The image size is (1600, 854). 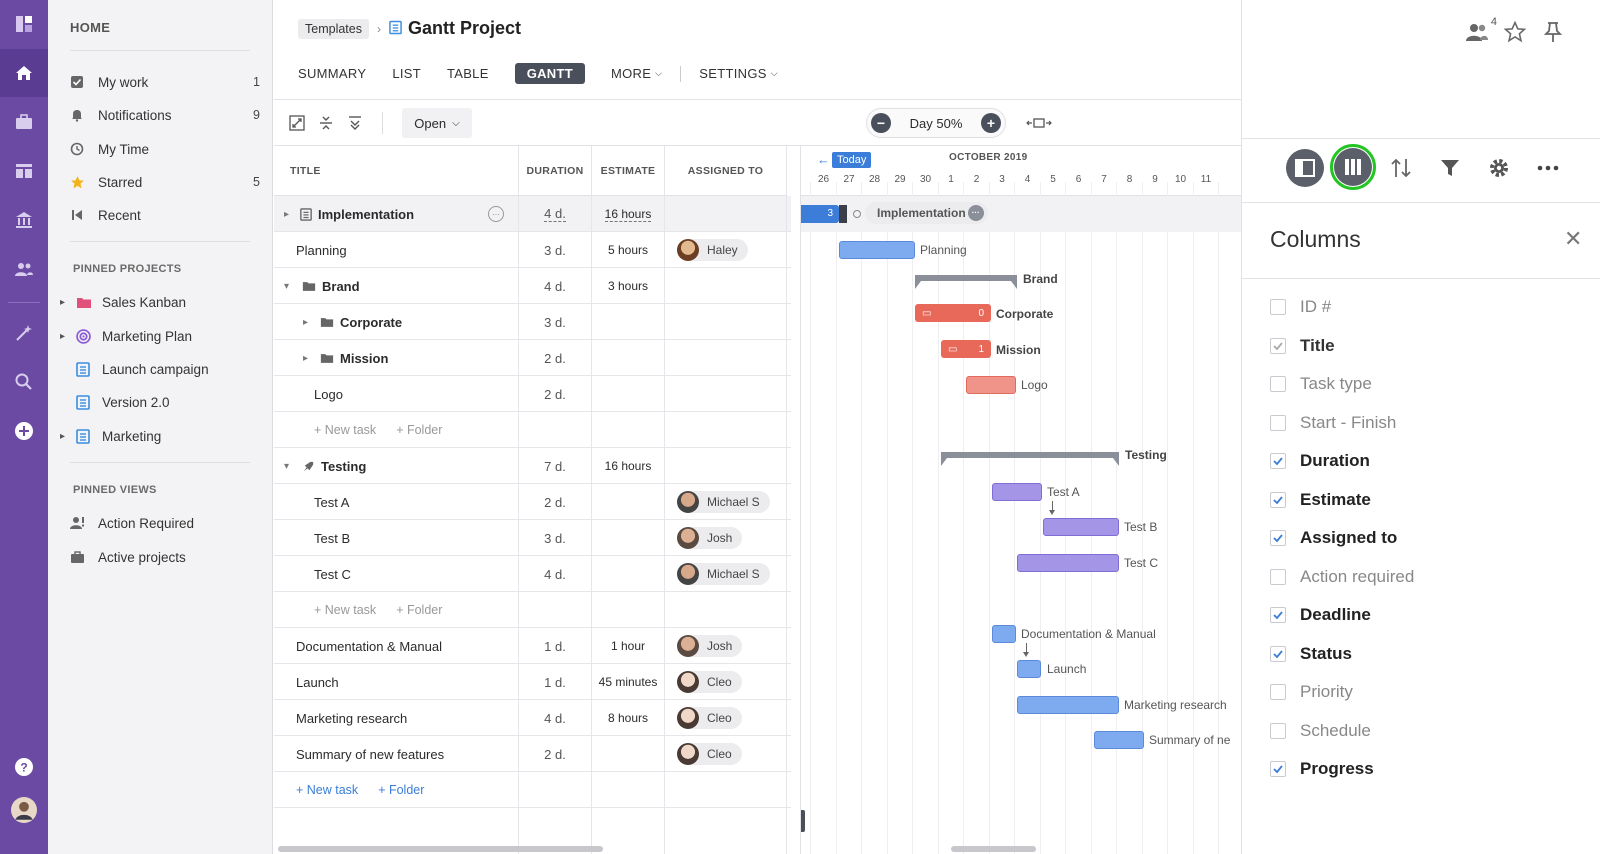 What do you see at coordinates (1333, 538) in the screenshot?
I see `column-option: Assigned to` at bounding box center [1333, 538].